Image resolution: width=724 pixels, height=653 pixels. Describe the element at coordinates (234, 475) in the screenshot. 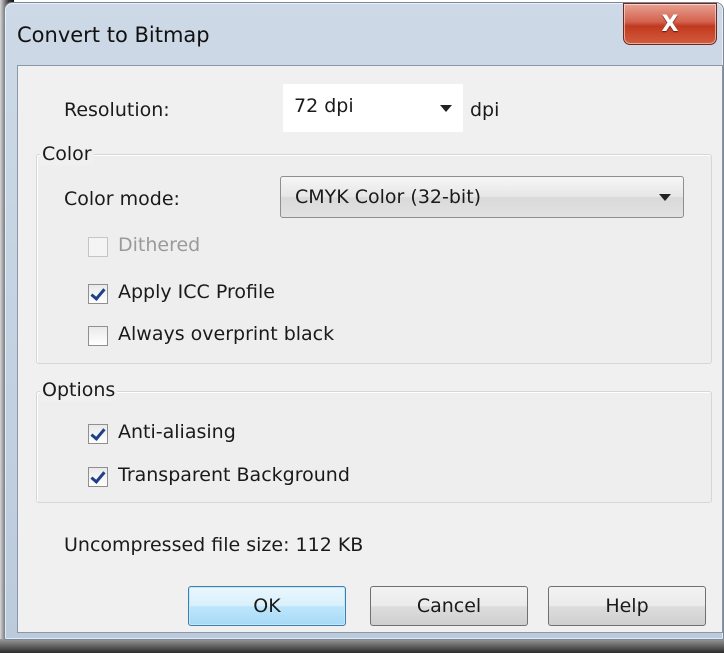

I see `transparent-background-label: Transparent Background` at that location.